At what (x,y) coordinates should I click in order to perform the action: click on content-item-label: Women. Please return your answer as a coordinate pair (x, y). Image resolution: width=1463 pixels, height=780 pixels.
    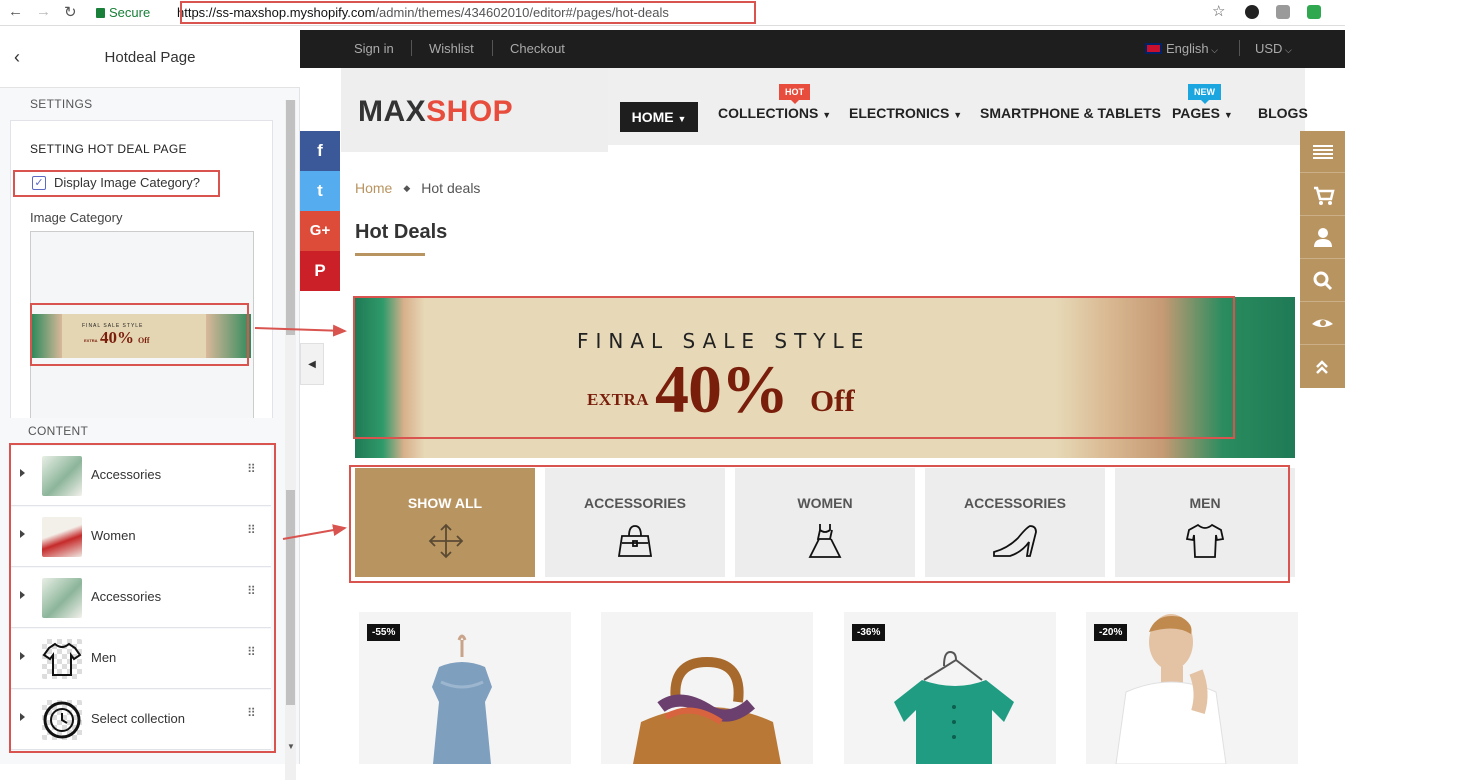
    Looking at the image, I should click on (113, 535).